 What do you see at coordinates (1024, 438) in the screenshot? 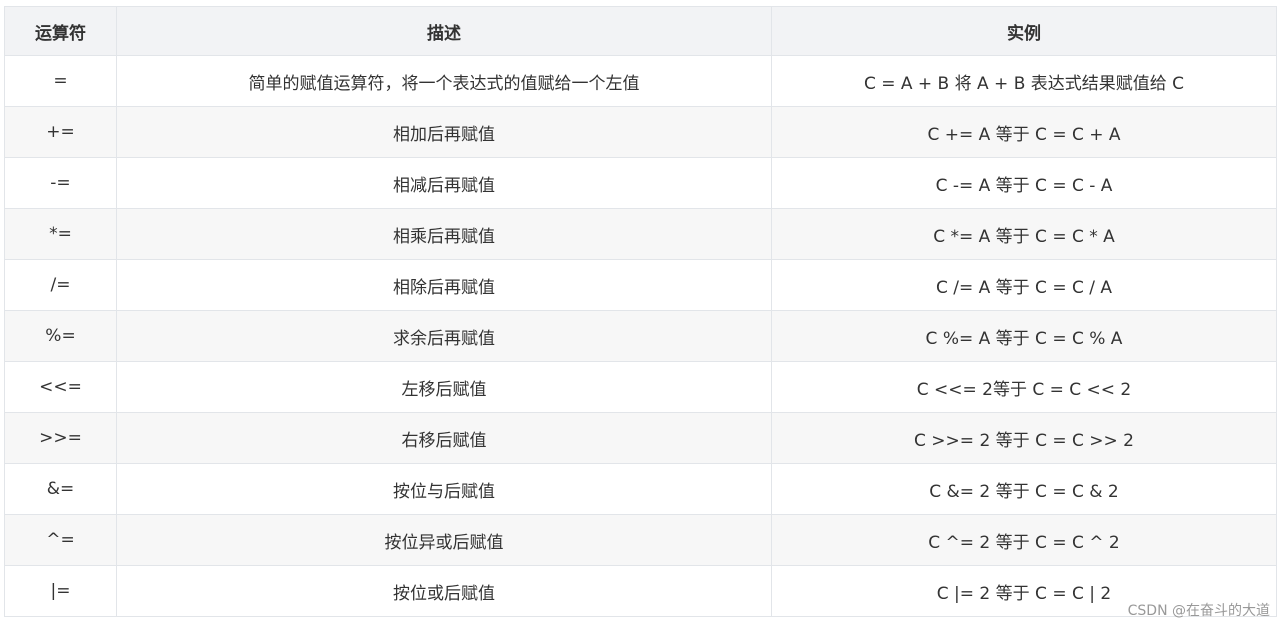
I see `example-cell: C >>= 2 等于 C = C >> 2` at bounding box center [1024, 438].